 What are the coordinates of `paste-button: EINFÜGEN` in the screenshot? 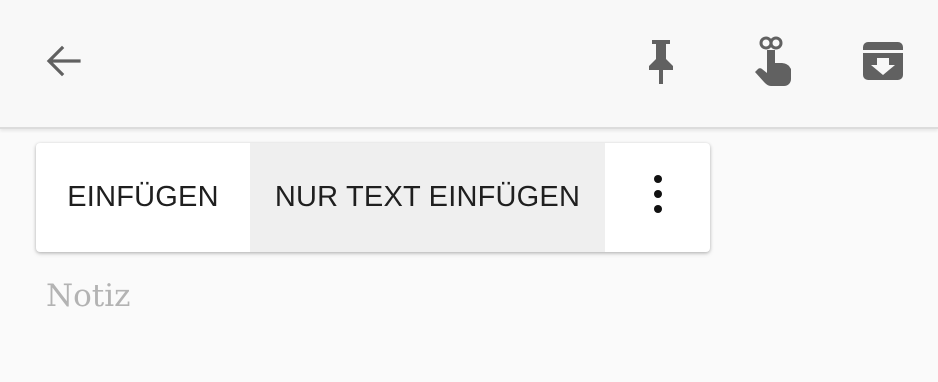 It's located at (143, 197).